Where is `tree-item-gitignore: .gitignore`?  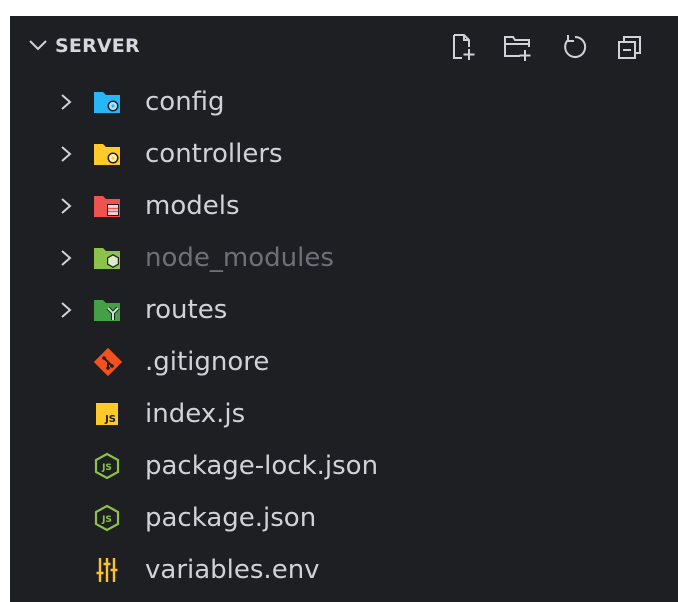
tree-item-gitignore: .gitignore is located at coordinates (344, 362).